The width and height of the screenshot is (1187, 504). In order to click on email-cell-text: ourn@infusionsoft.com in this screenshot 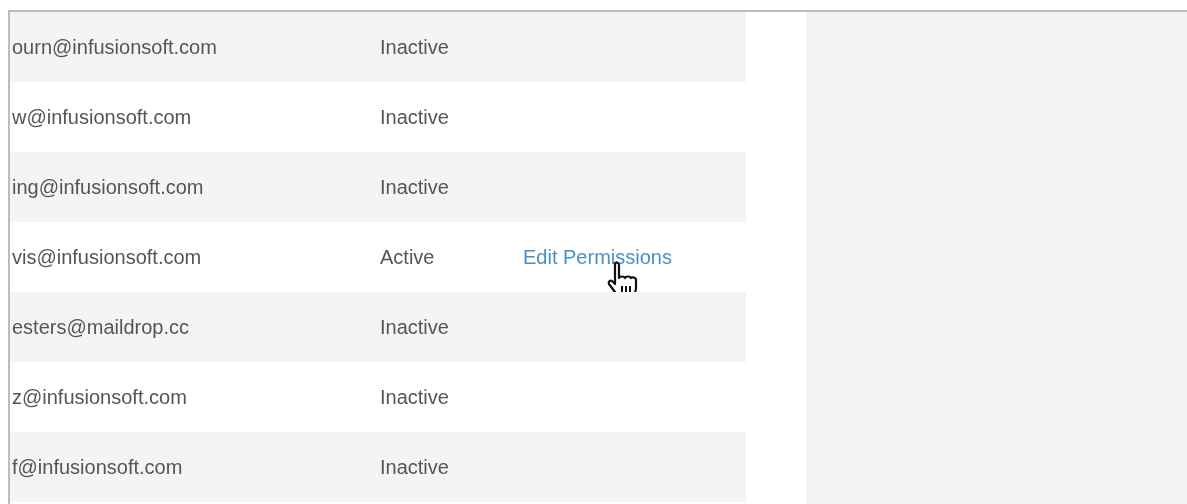, I will do `click(114, 47)`.